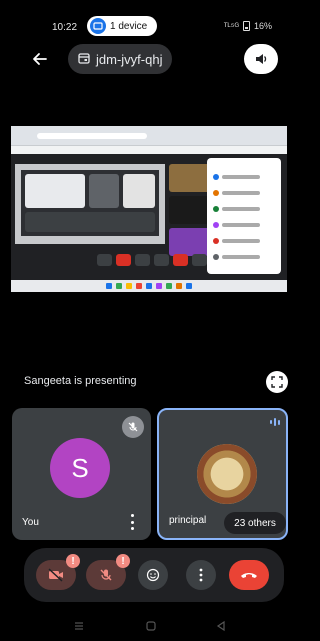  I want to click on fullscreen-icon, so click(277, 382).